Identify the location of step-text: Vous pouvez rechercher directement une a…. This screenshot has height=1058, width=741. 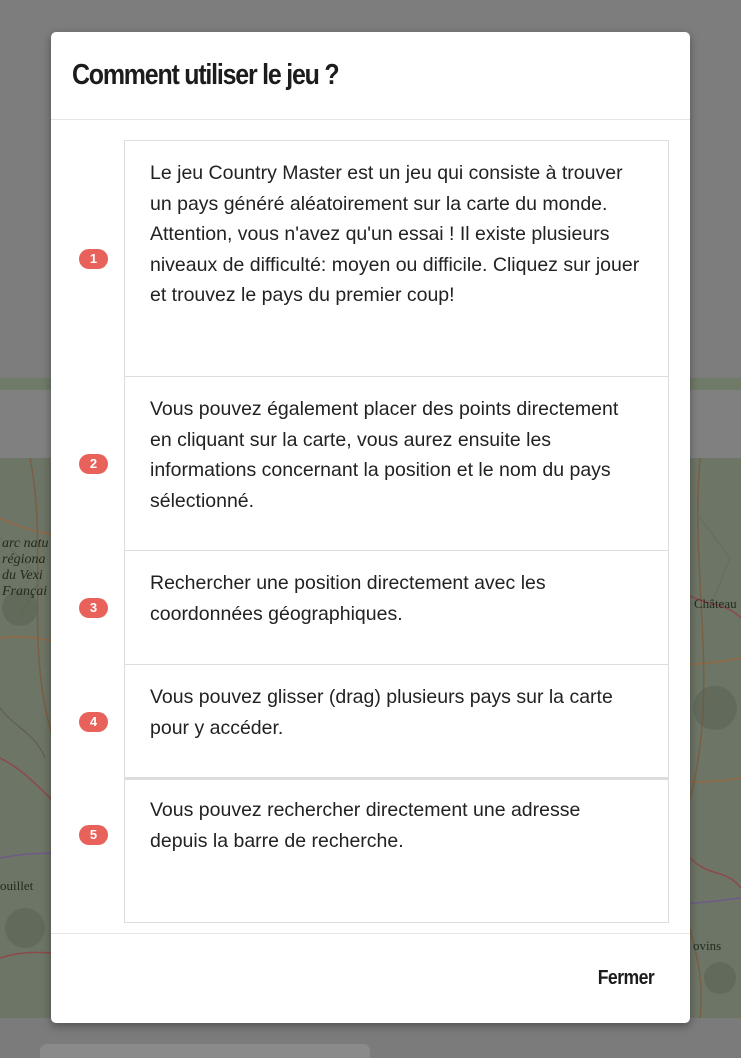
(365, 825).